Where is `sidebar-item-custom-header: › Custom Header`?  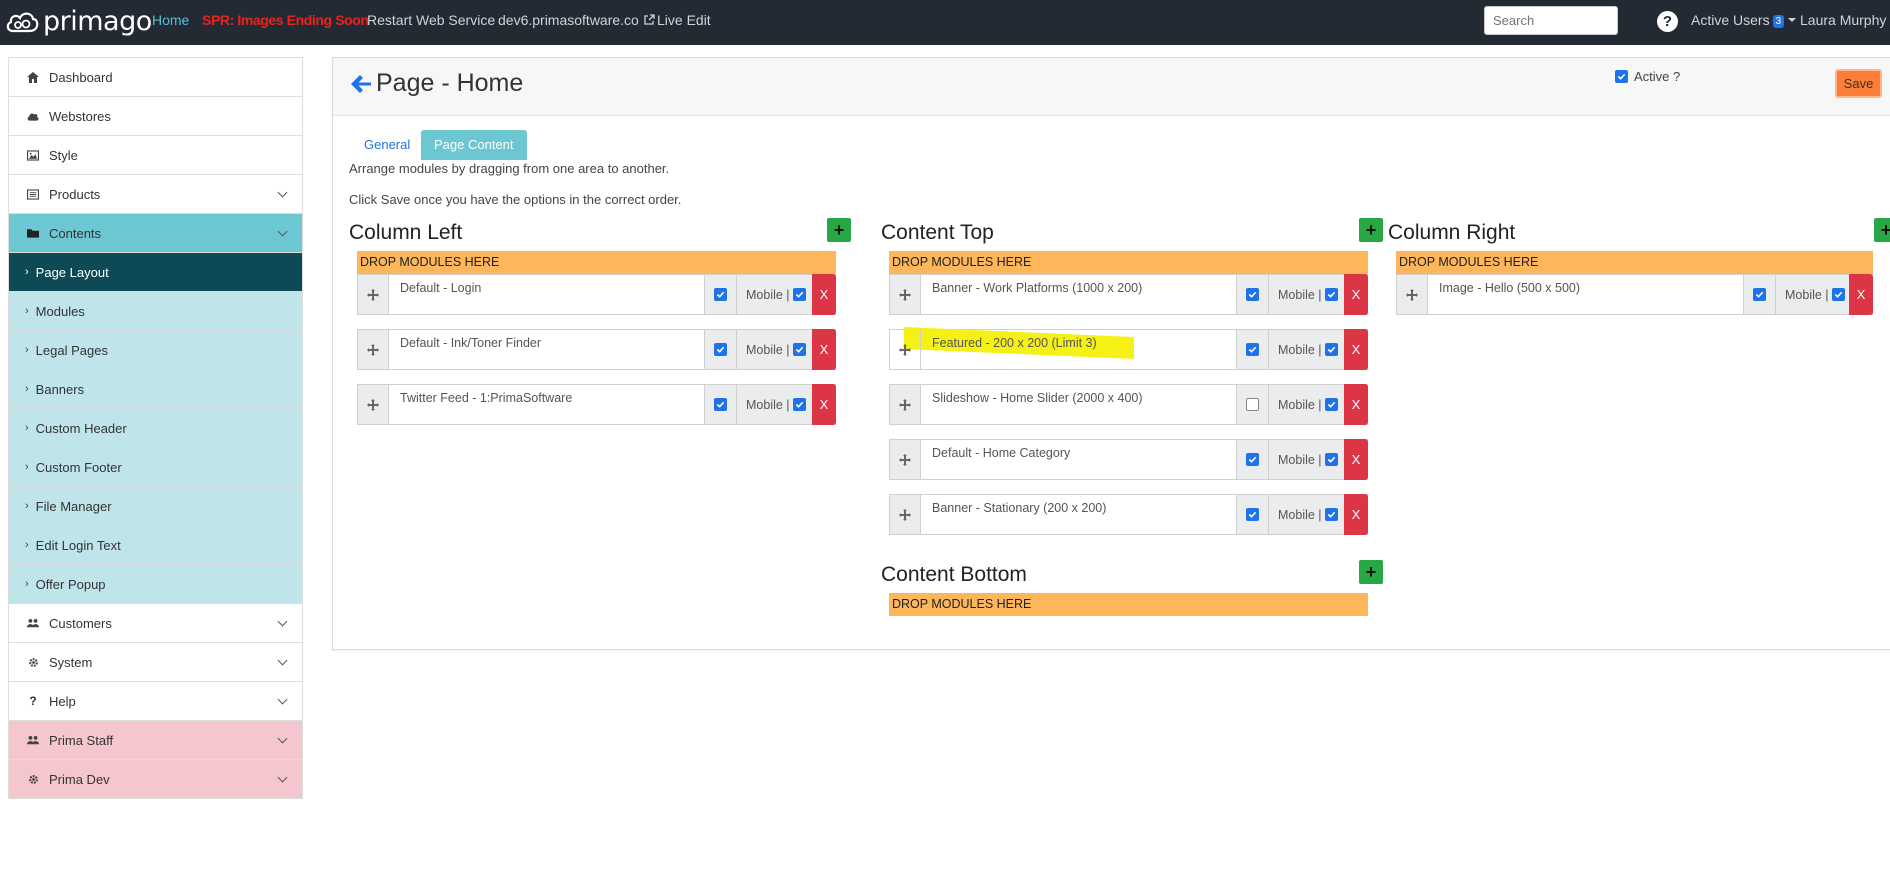 sidebar-item-custom-header: › Custom Header is located at coordinates (155, 428).